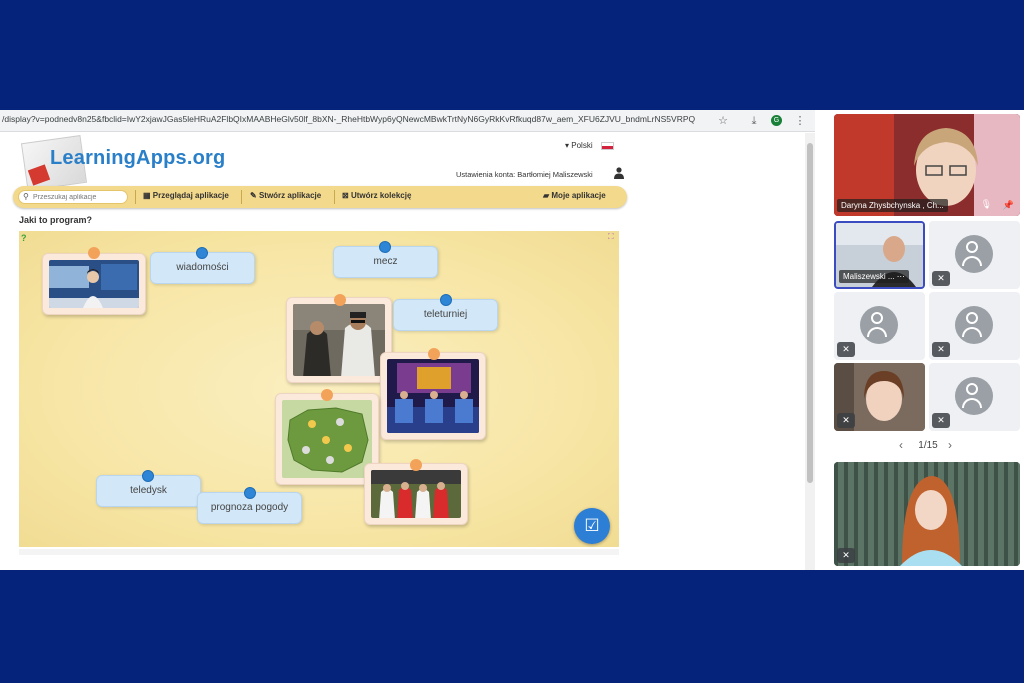 The height and width of the screenshot is (683, 1024). What do you see at coordinates (147, 195) in the screenshot?
I see `grid-icon: ▦` at bounding box center [147, 195].